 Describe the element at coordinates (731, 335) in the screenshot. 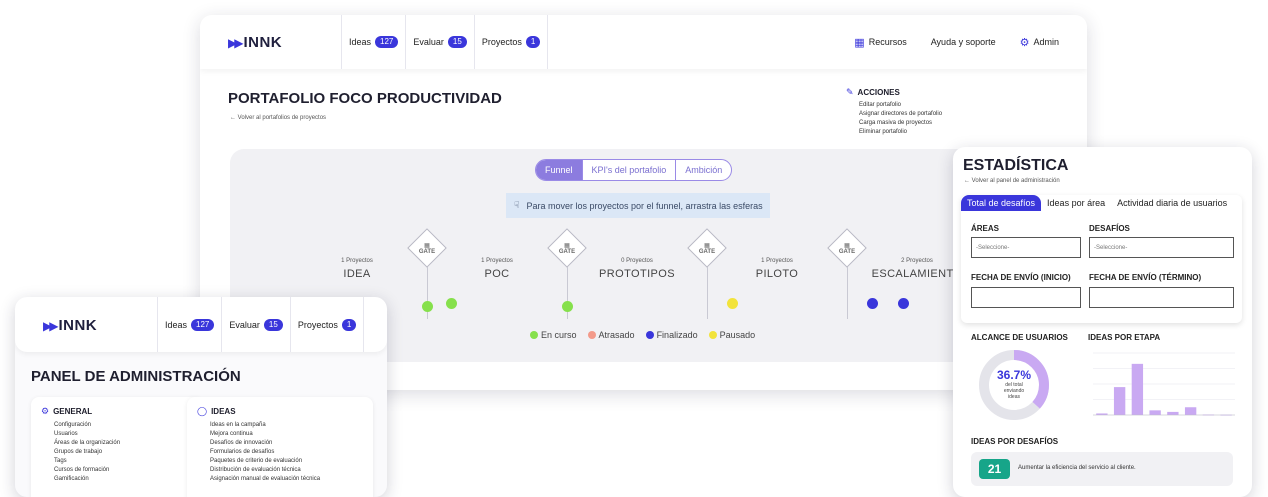

I see `legend-pausado: Pausado` at that location.